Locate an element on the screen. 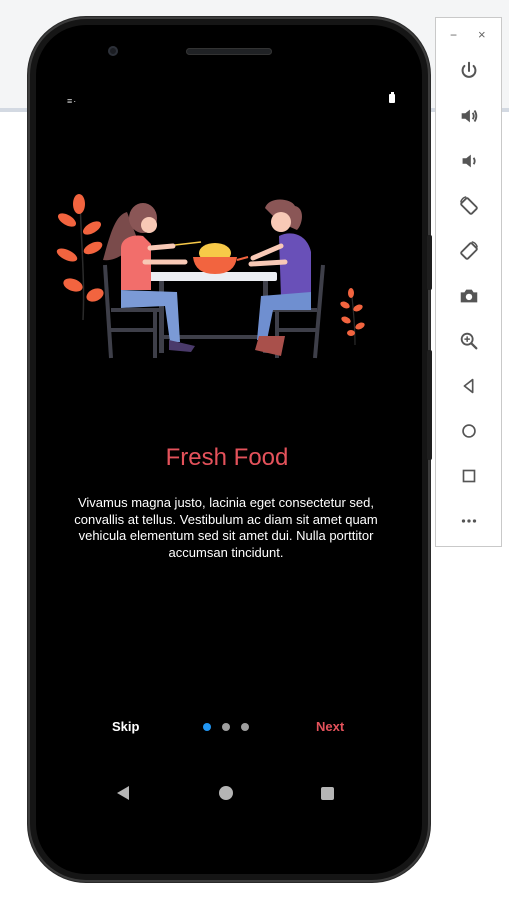 Image resolution: width=509 pixels, height=897 pixels. nav-overview-icon is located at coordinates (327, 793).